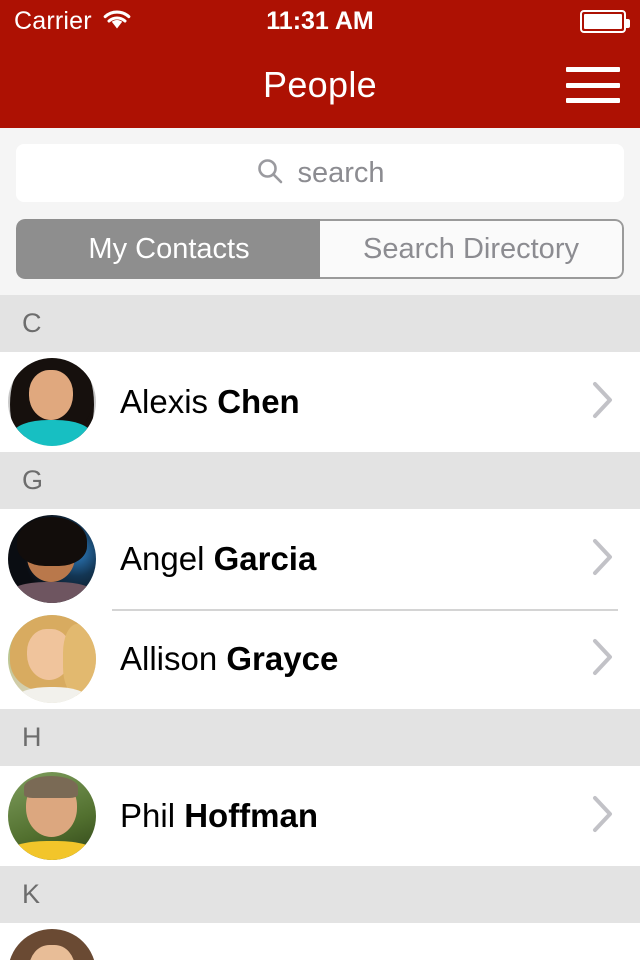  What do you see at coordinates (265, 558) in the screenshot?
I see `contact-last-name: Garcia` at bounding box center [265, 558].